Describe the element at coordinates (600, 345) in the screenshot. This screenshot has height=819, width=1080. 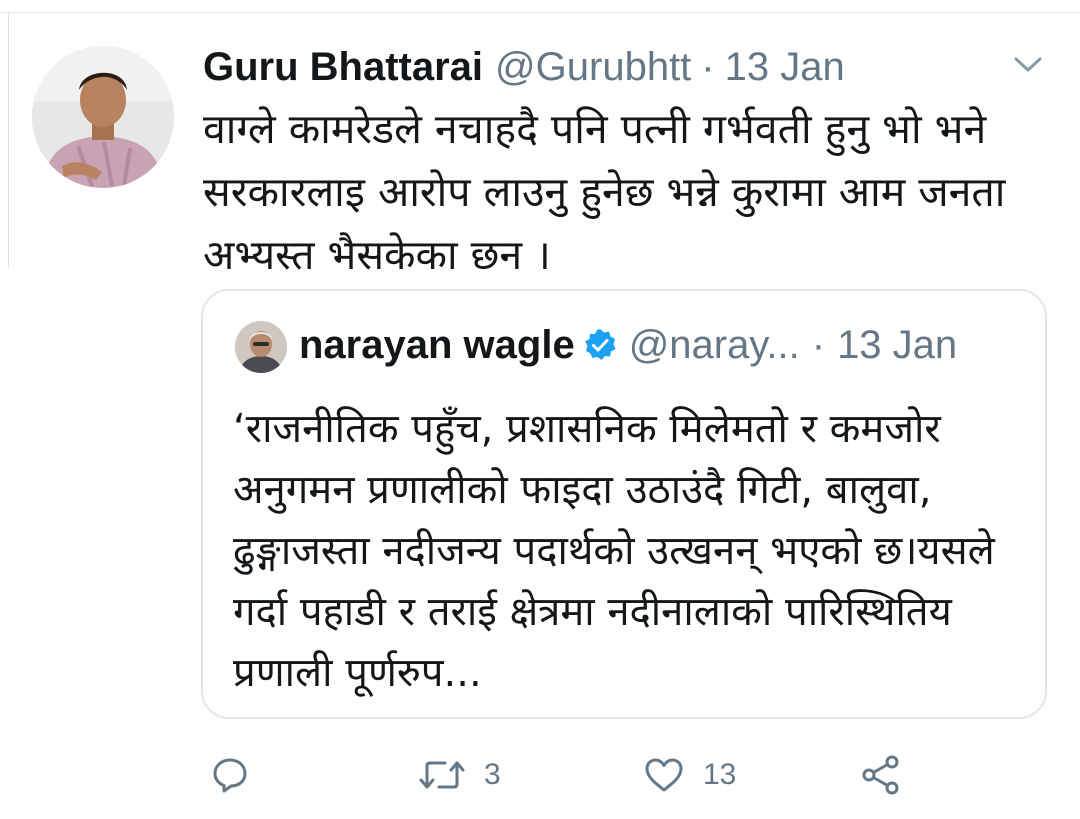
I see `verified-badge-icon` at that location.